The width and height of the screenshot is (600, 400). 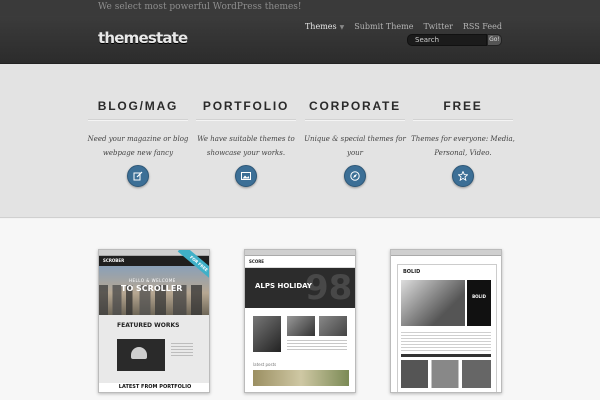 What do you see at coordinates (355, 106) in the screenshot?
I see `feature-title: CORPORATE` at bounding box center [355, 106].